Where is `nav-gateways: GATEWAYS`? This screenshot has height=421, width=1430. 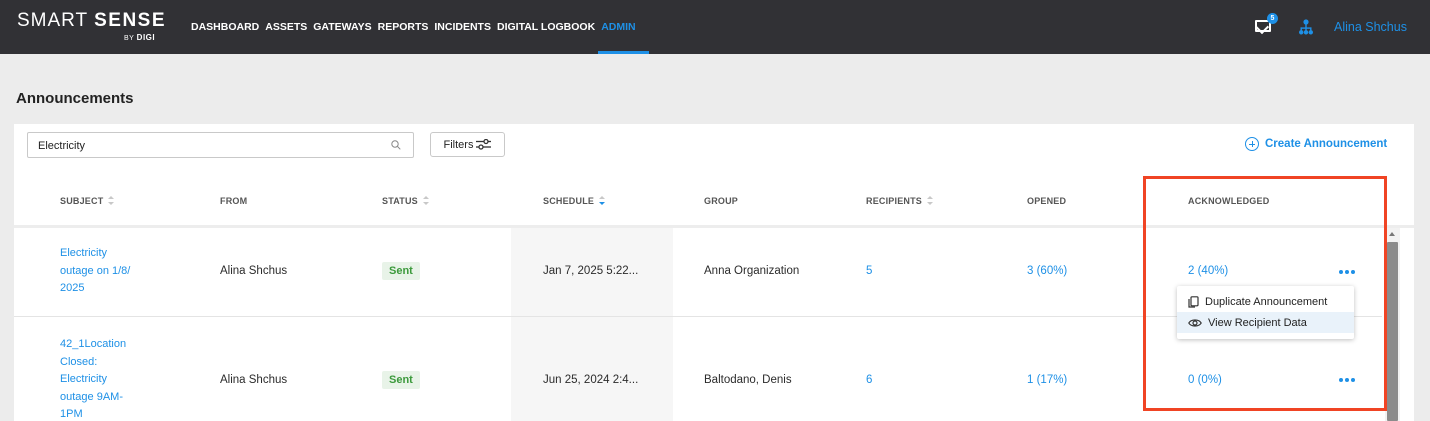
nav-gateways: GATEWAYS is located at coordinates (342, 27).